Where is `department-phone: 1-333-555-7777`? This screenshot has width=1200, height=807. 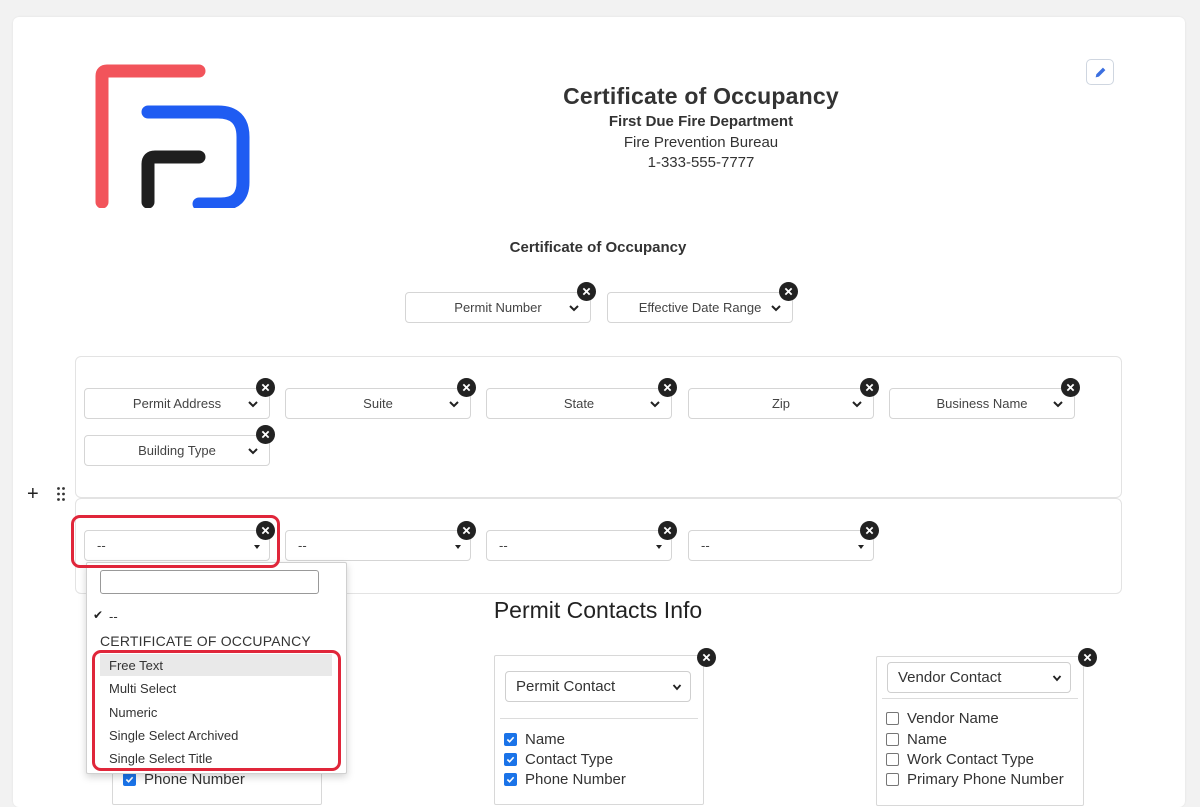 department-phone: 1-333-555-7777 is located at coordinates (701, 162).